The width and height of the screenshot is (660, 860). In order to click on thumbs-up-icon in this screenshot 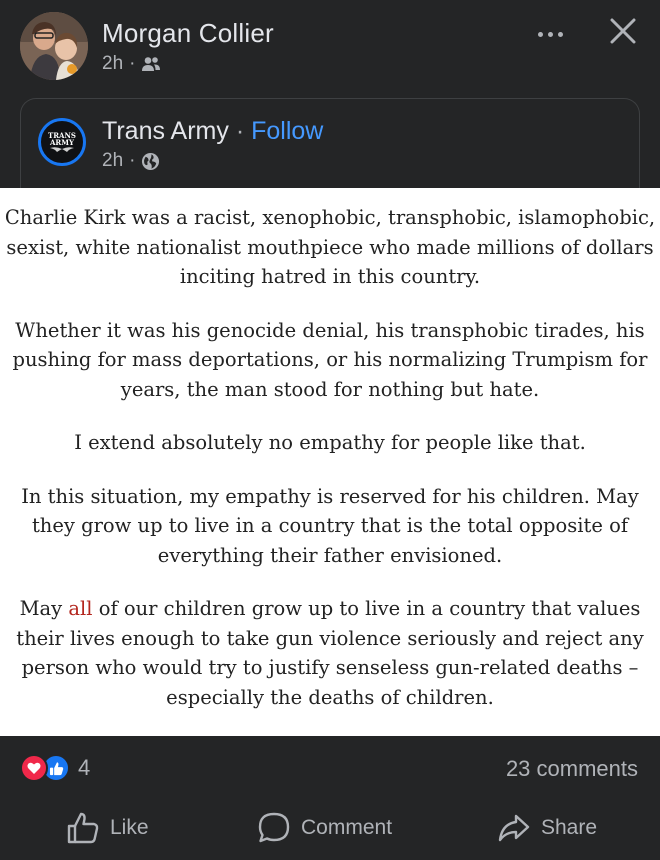, I will do `click(56, 768)`.